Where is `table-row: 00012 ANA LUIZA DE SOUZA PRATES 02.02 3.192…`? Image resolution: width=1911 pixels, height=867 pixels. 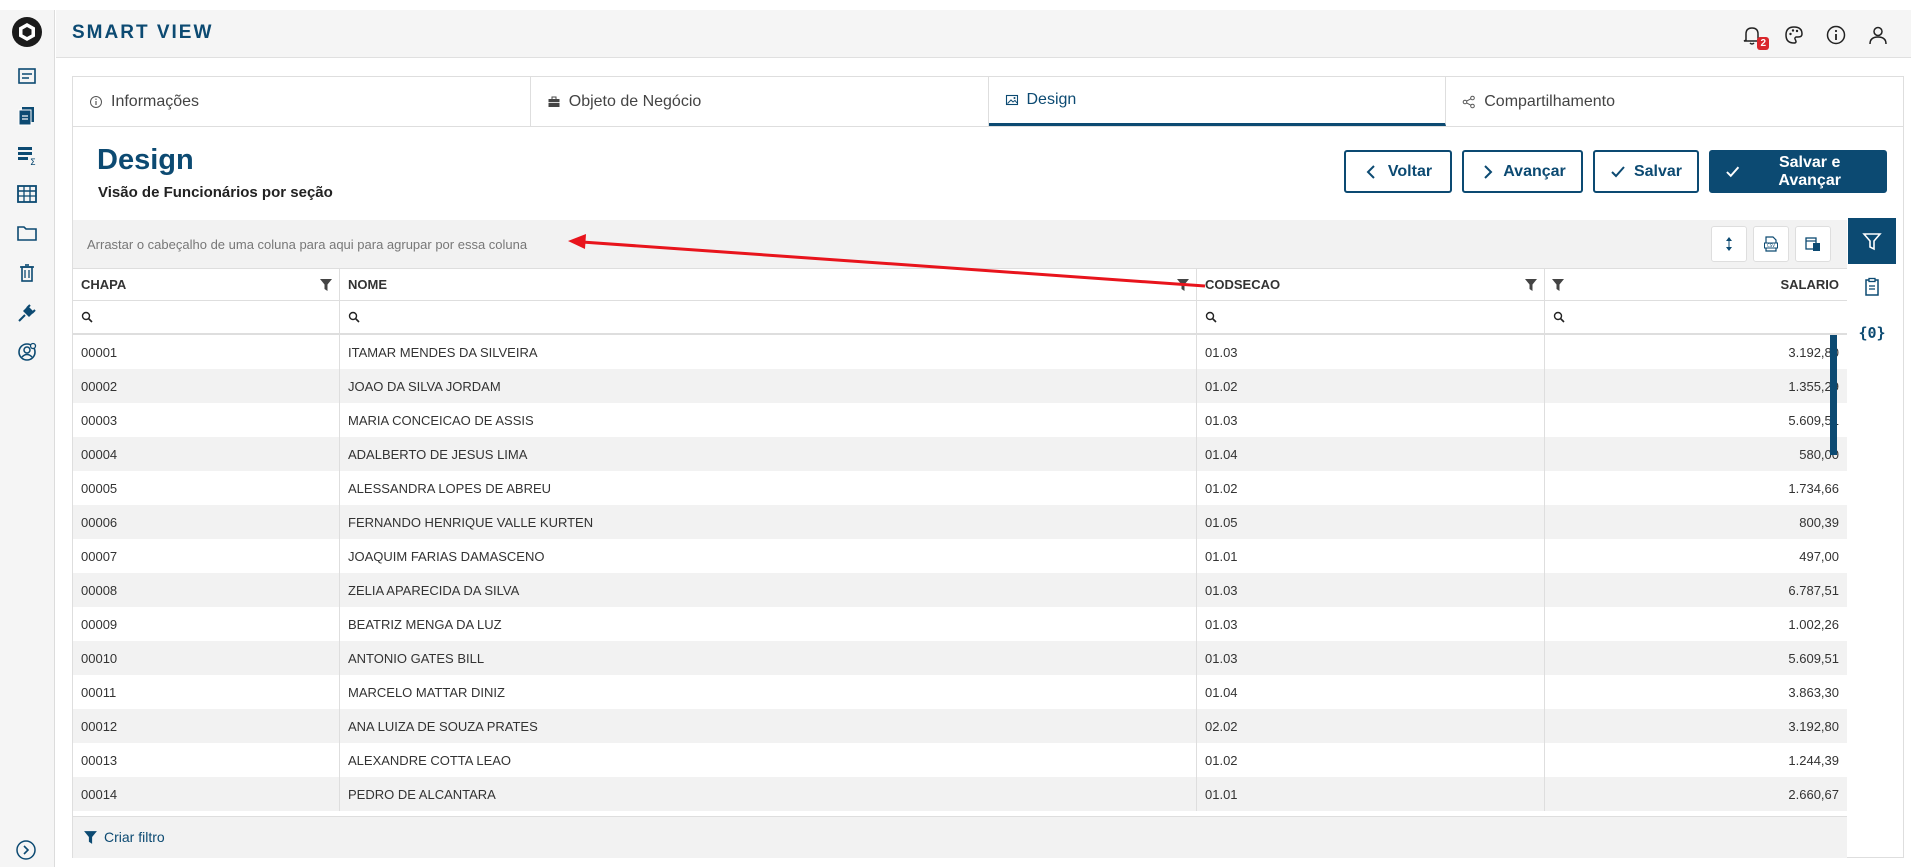
table-row: 00012 ANA LUIZA DE SOUZA PRATES 02.02 3.192… is located at coordinates (960, 726).